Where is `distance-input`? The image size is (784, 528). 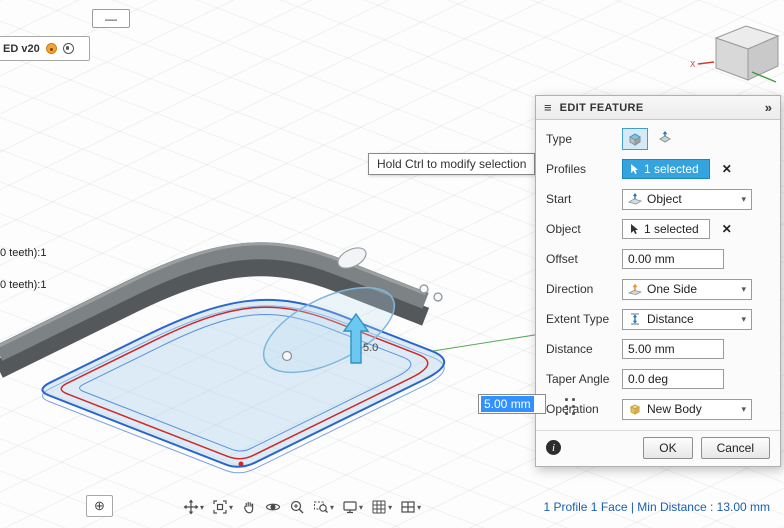
distance-input is located at coordinates (673, 349).